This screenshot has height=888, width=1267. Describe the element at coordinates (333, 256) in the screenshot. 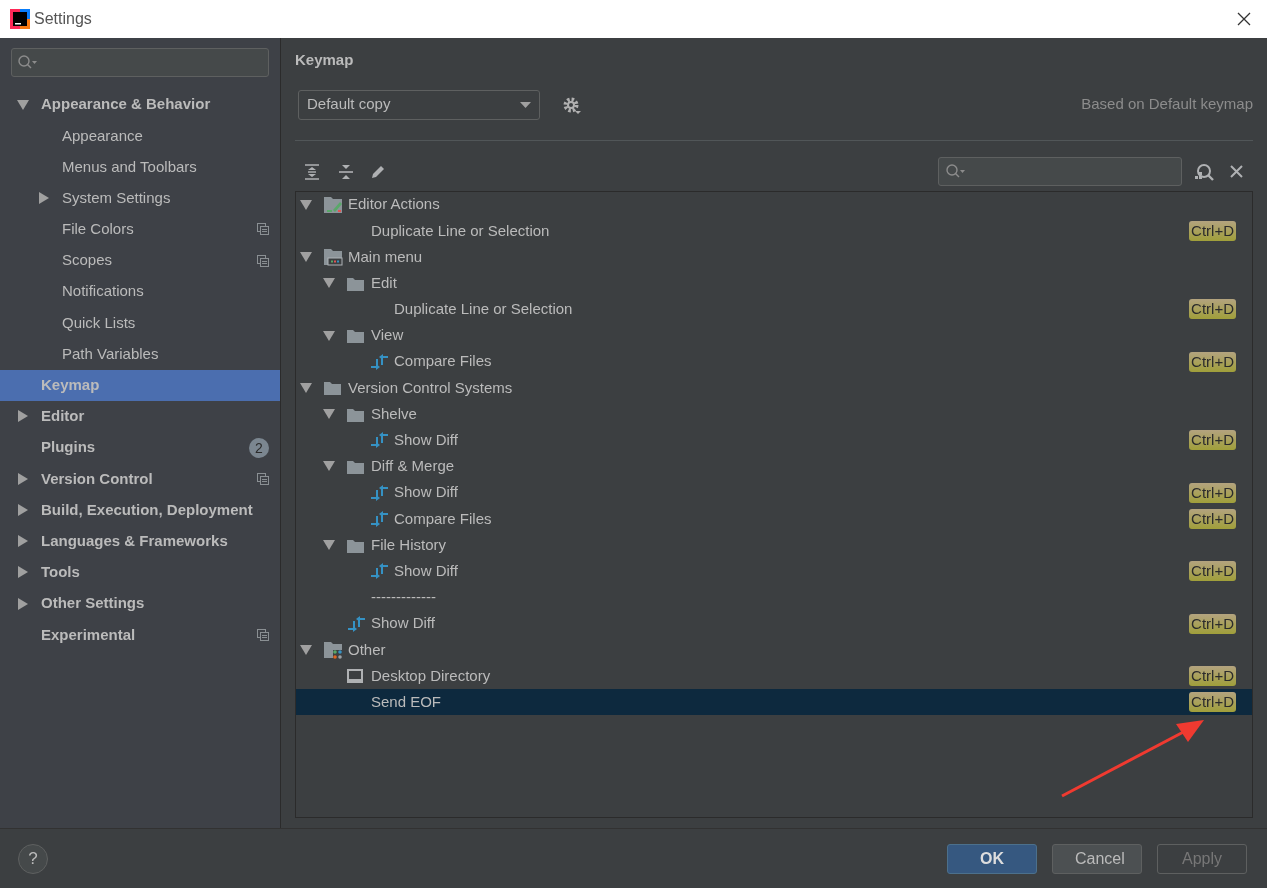

I see `folder-menu-icon` at that location.